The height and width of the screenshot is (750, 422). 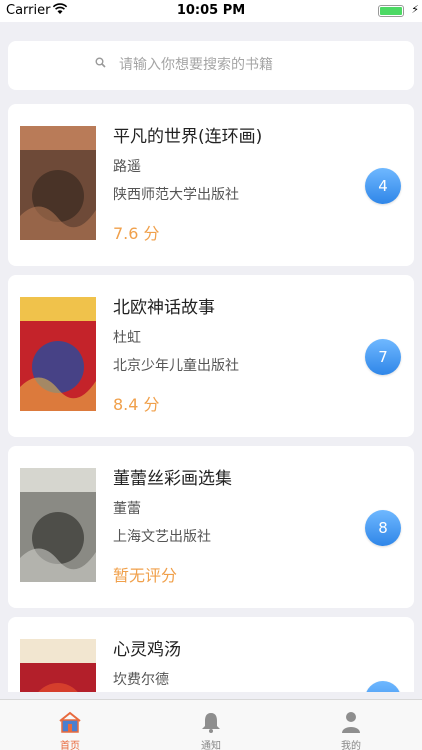 I want to click on book-publisher: 上海文艺出版社, so click(x=162, y=537).